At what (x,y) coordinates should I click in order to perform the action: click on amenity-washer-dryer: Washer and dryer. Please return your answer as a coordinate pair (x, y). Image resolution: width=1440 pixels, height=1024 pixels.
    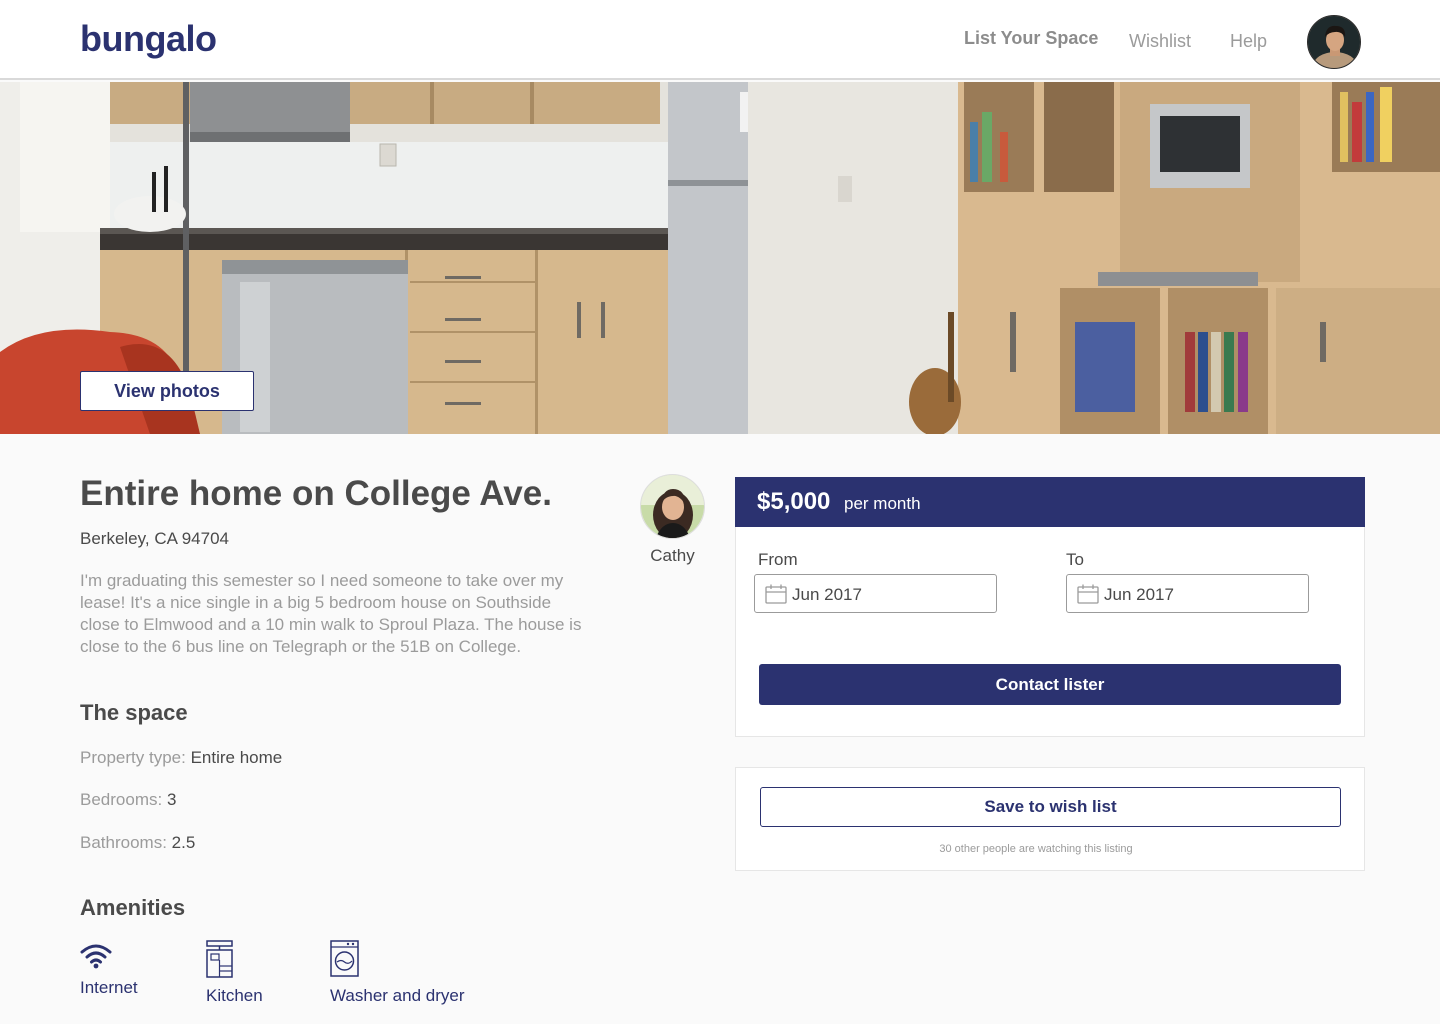
    Looking at the image, I should click on (397, 973).